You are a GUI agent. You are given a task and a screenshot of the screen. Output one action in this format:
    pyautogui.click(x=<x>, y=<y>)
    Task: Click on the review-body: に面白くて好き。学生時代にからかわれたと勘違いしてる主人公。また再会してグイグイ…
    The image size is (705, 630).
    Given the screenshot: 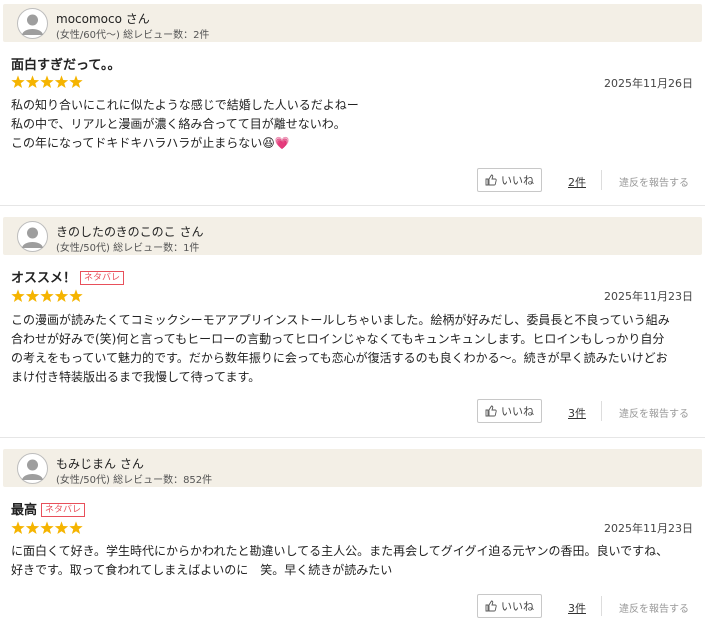 What is the action you would take?
    pyautogui.click(x=355, y=561)
    